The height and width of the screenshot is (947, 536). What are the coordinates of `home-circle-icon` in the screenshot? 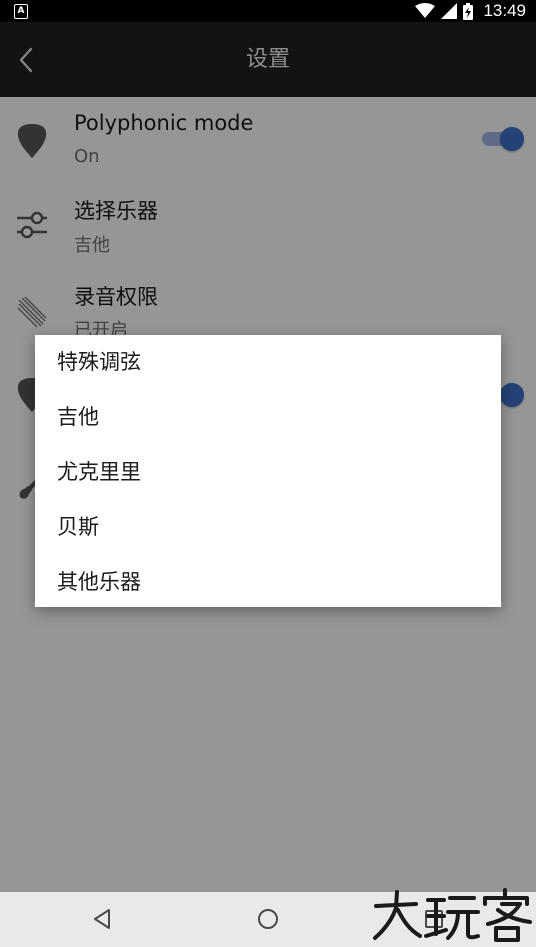 It's located at (268, 919).